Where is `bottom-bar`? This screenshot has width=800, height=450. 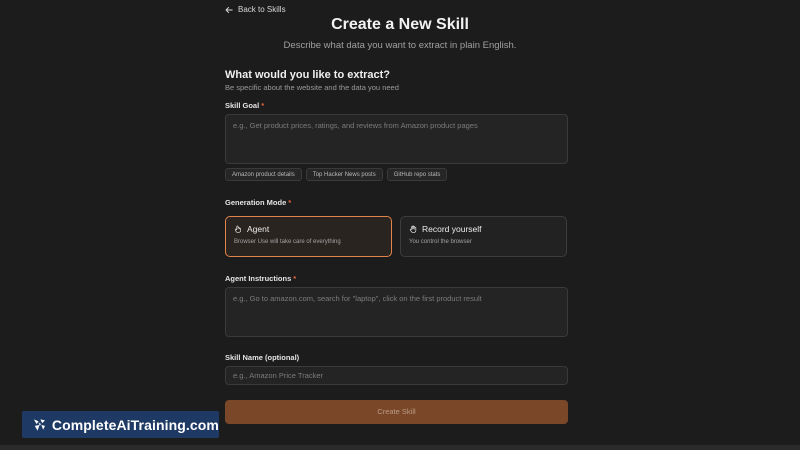 bottom-bar is located at coordinates (400, 447).